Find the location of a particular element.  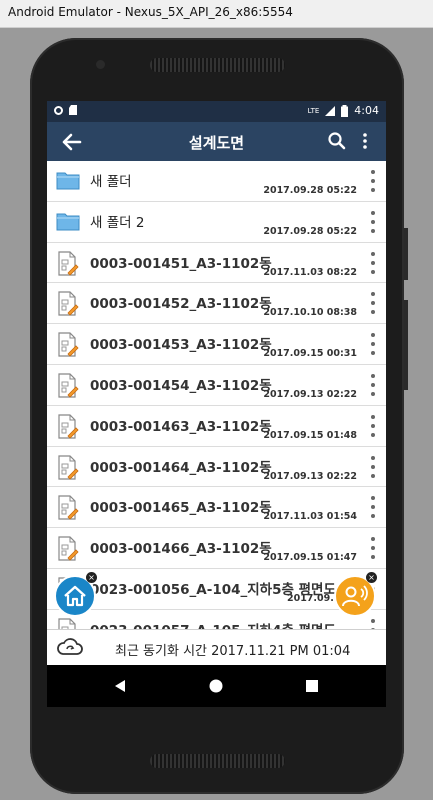

clock: 4:04 is located at coordinates (366, 110).